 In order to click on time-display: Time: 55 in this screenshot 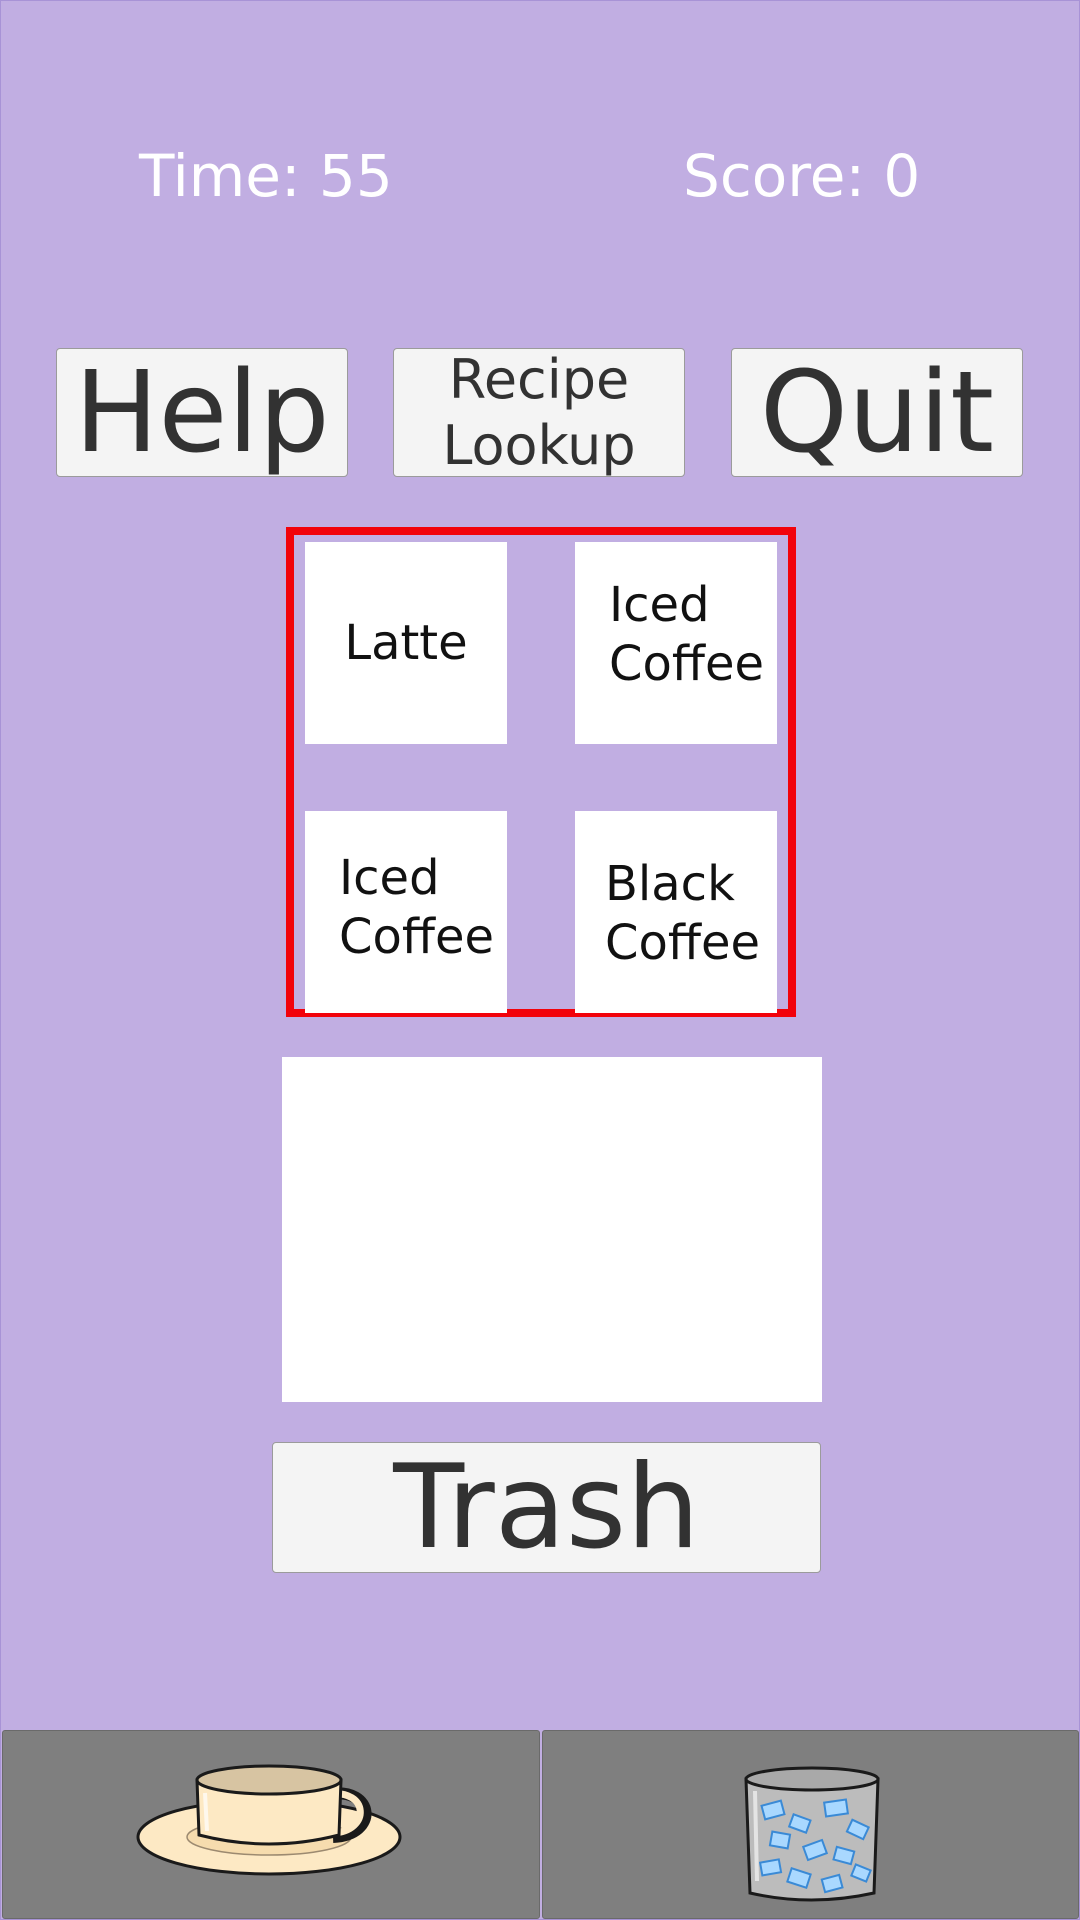, I will do `click(266, 176)`.